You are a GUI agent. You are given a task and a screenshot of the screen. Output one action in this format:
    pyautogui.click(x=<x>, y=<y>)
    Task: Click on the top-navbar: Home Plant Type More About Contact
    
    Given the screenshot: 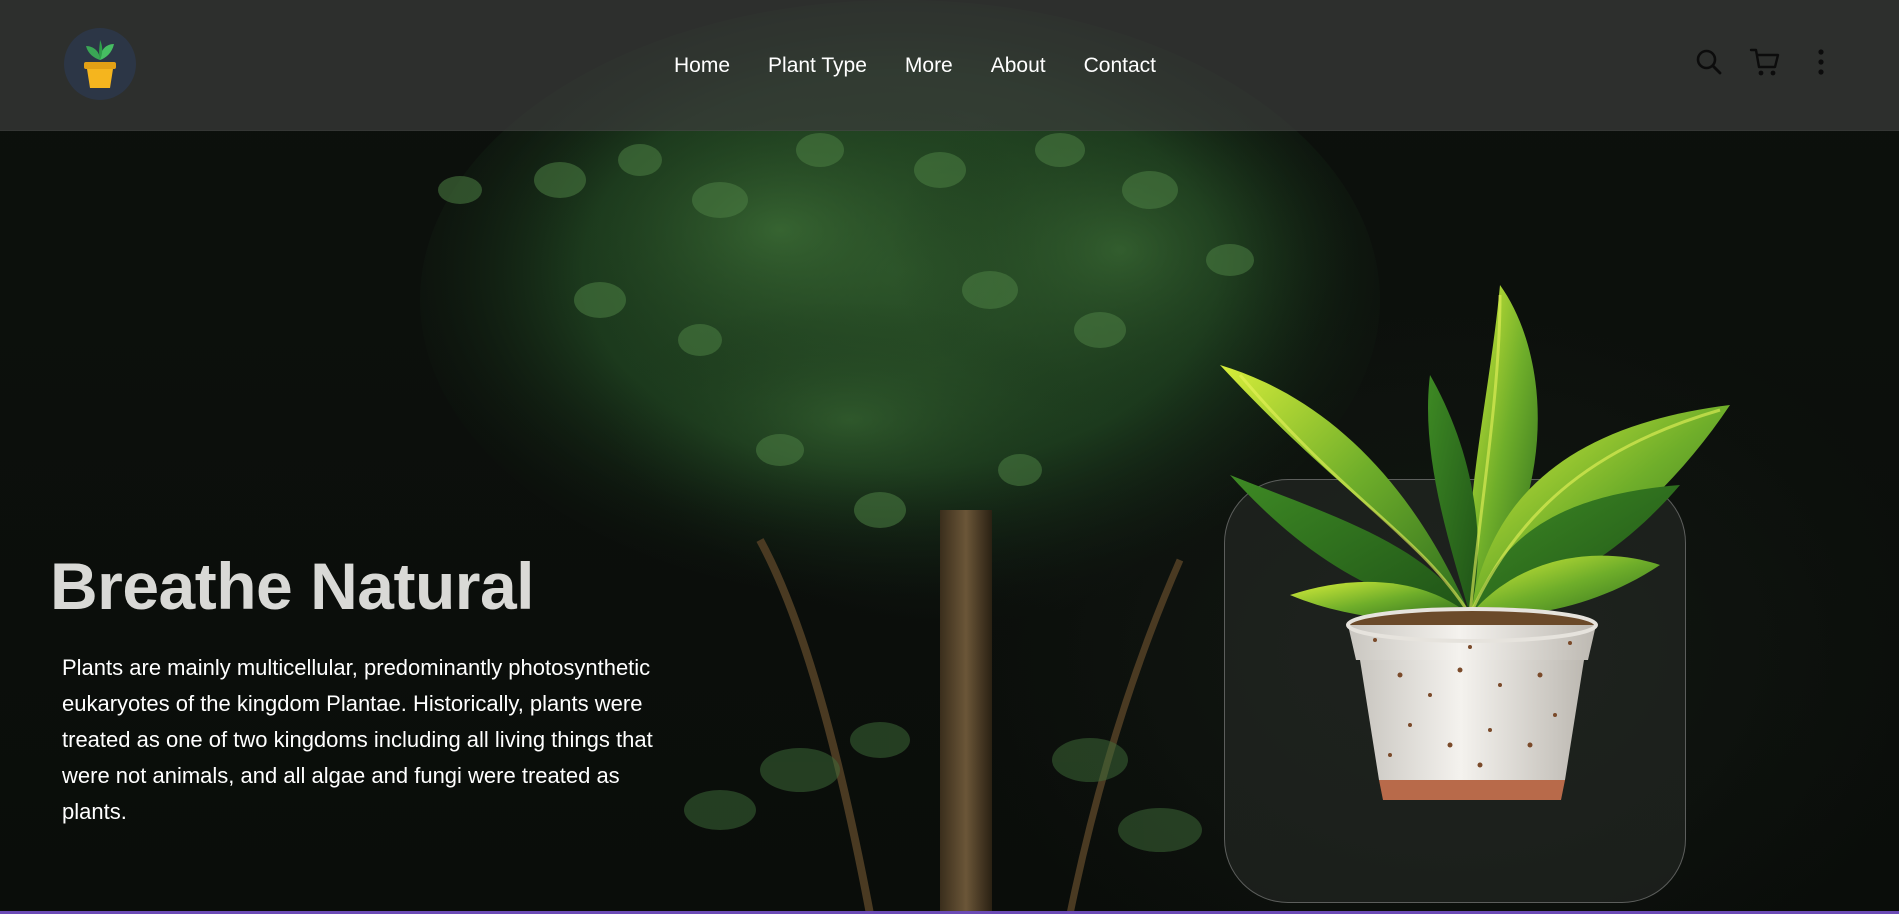 What is the action you would take?
    pyautogui.click(x=949, y=65)
    